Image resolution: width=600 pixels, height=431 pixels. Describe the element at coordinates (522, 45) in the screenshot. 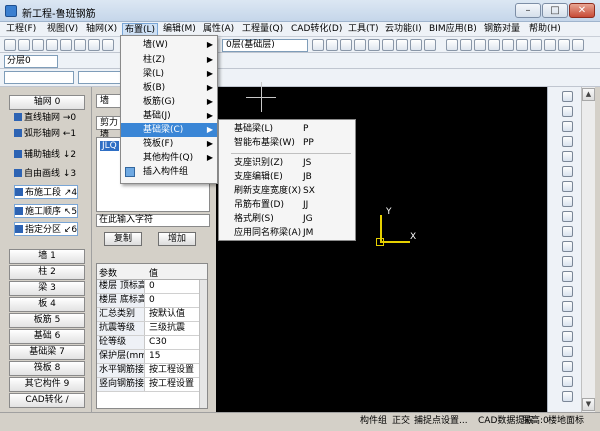

I see `grid-icon` at that location.